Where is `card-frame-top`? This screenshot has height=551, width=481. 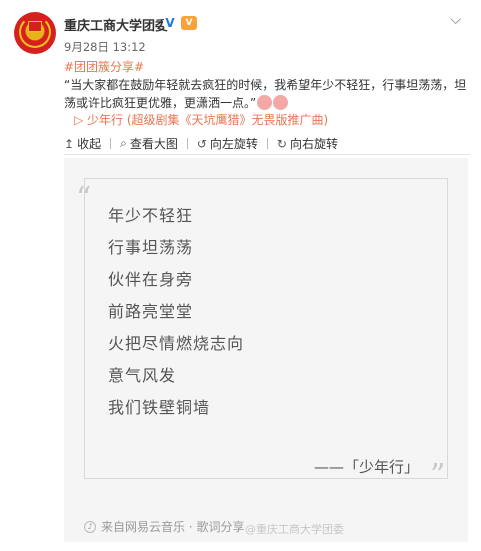
card-frame-top is located at coordinates (266, 178).